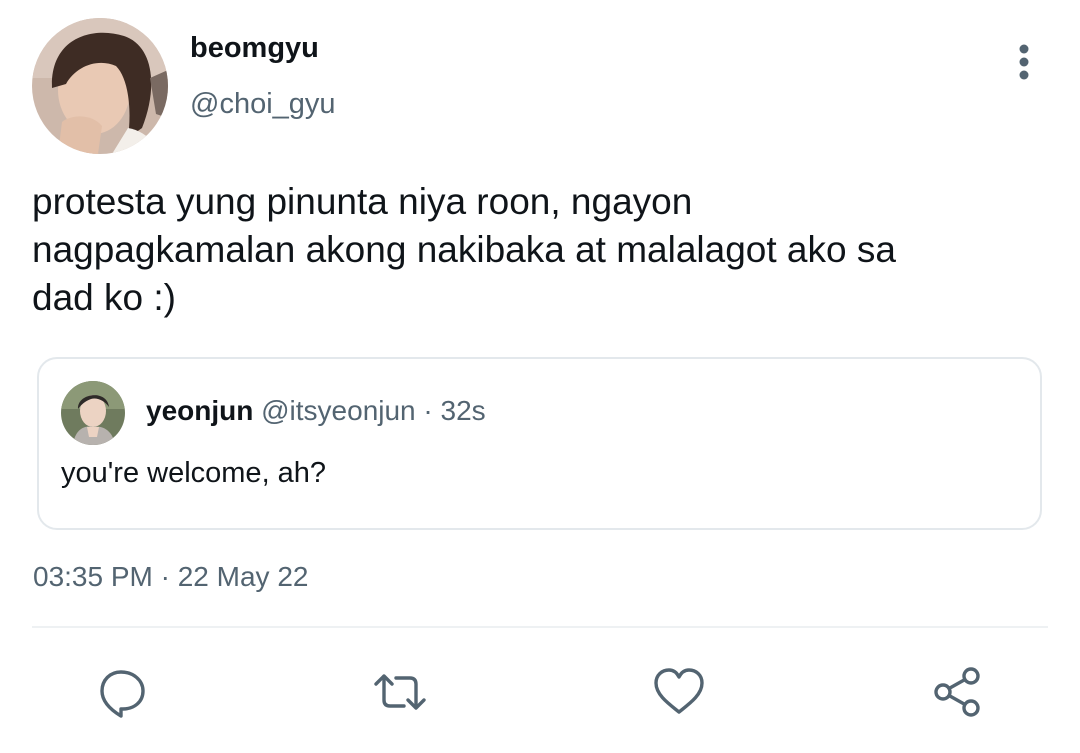  I want to click on author-avatar, so click(100, 86).